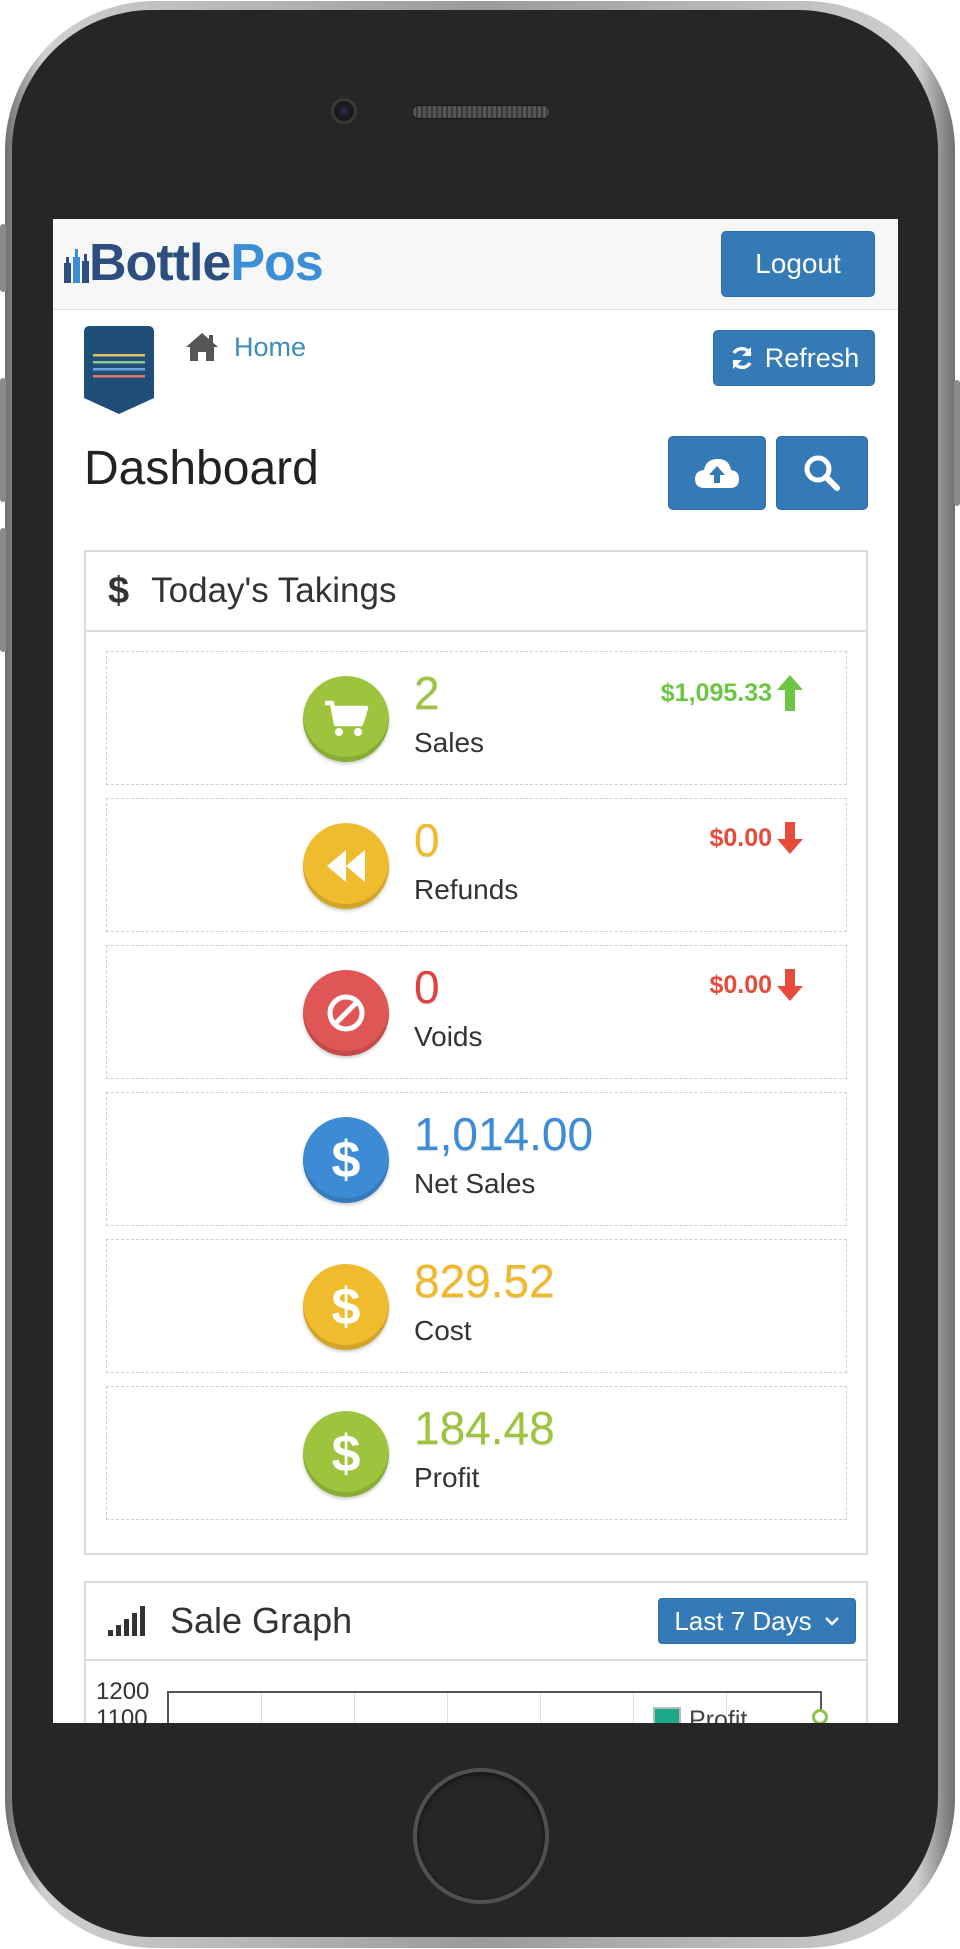  Describe the element at coordinates (3, 258) in the screenshot. I see `phone-mute-switch` at that location.